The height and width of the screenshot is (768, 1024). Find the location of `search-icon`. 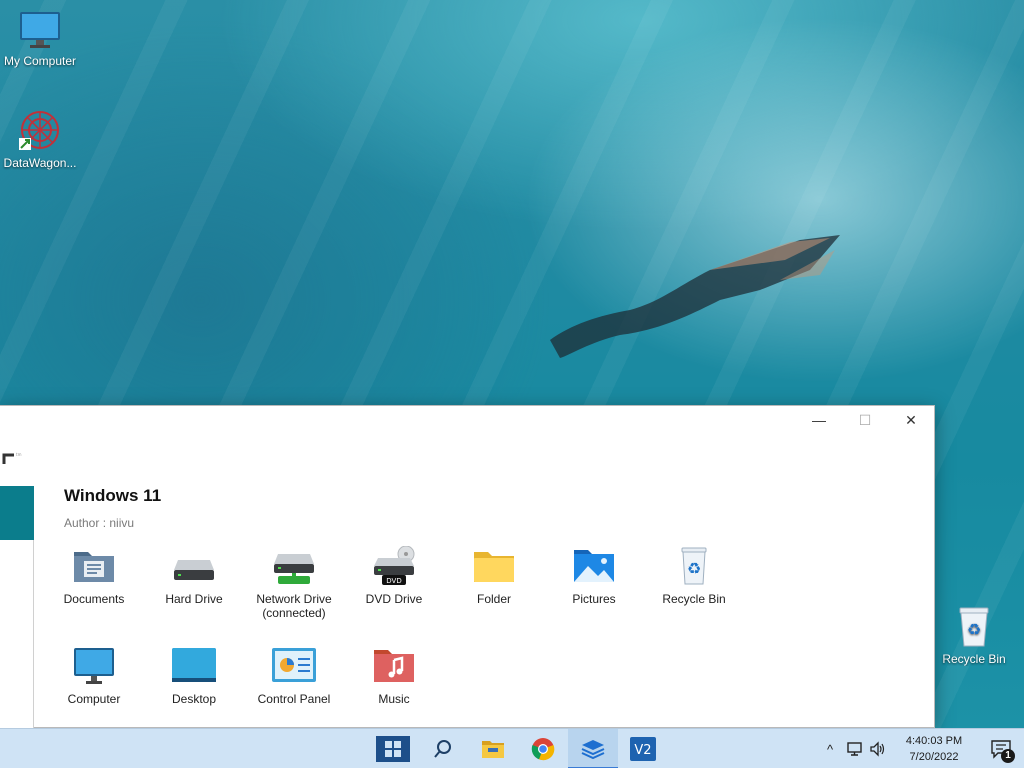

search-icon is located at coordinates (442, 749).